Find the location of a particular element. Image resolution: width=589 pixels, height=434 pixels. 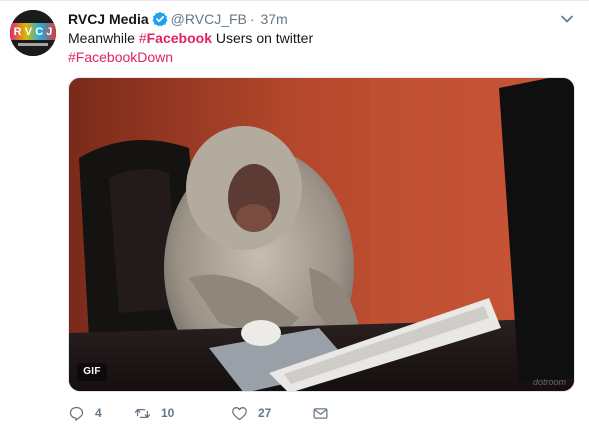

tweet-actions: 4 10 27 is located at coordinates (218, 413).